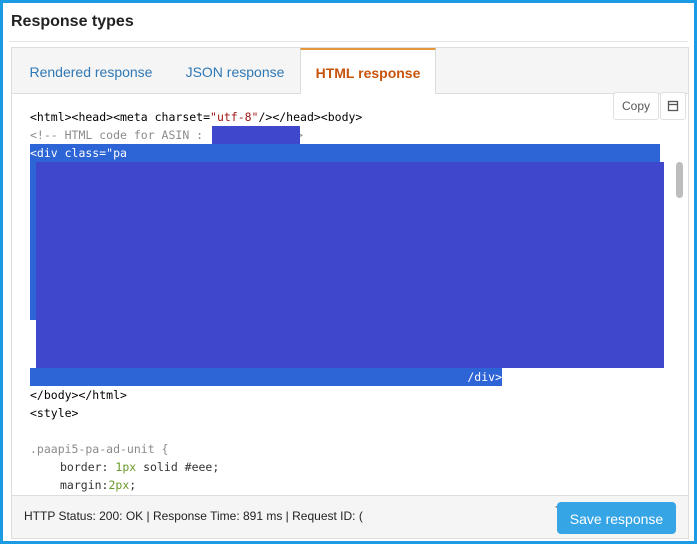  What do you see at coordinates (117, 135) in the screenshot?
I see `code-comment-text: <!-- HTML code for ASIN :` at bounding box center [117, 135].